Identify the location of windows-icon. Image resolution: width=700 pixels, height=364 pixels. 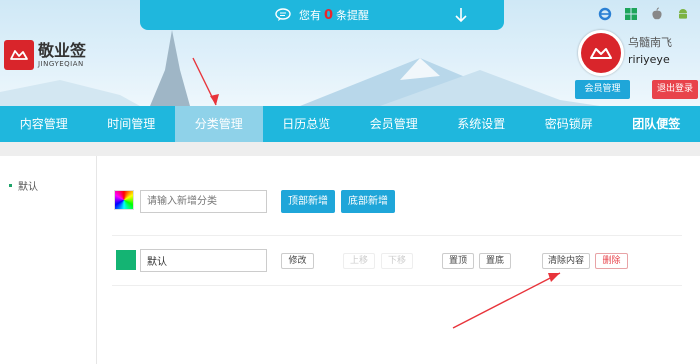
(631, 14).